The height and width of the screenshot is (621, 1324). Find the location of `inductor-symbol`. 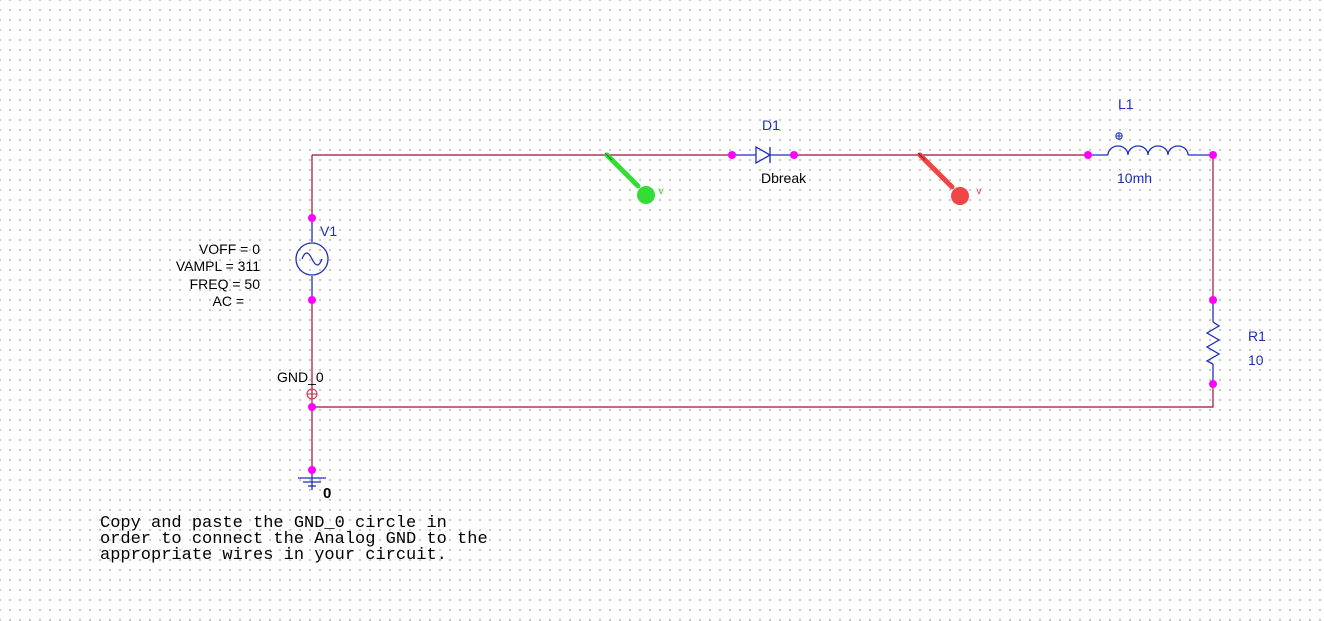

inductor-symbol is located at coordinates (1150, 150).